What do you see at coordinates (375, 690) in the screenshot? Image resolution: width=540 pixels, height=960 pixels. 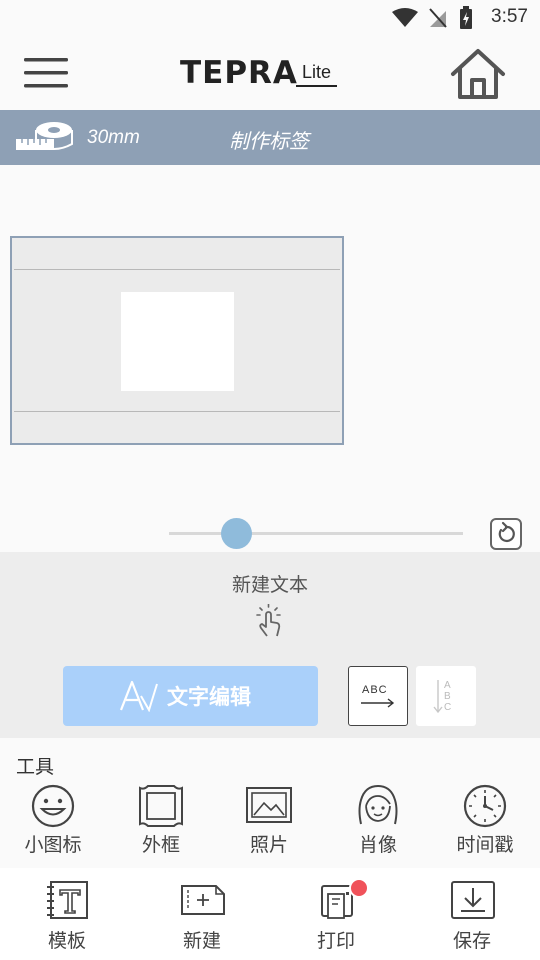 I see `horizontal-text-sample: ABC` at bounding box center [375, 690].